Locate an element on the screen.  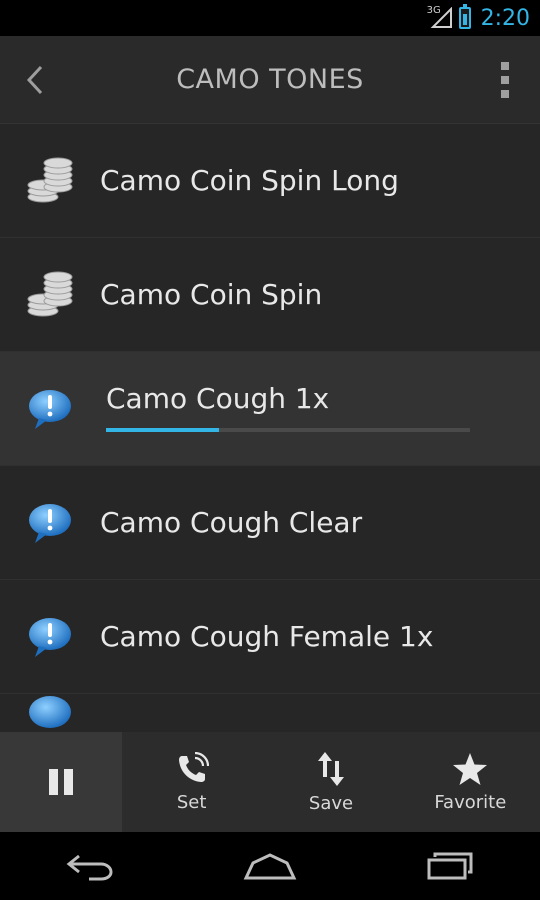
status-bar: 3G 2:20 is located at coordinates (270, 18).